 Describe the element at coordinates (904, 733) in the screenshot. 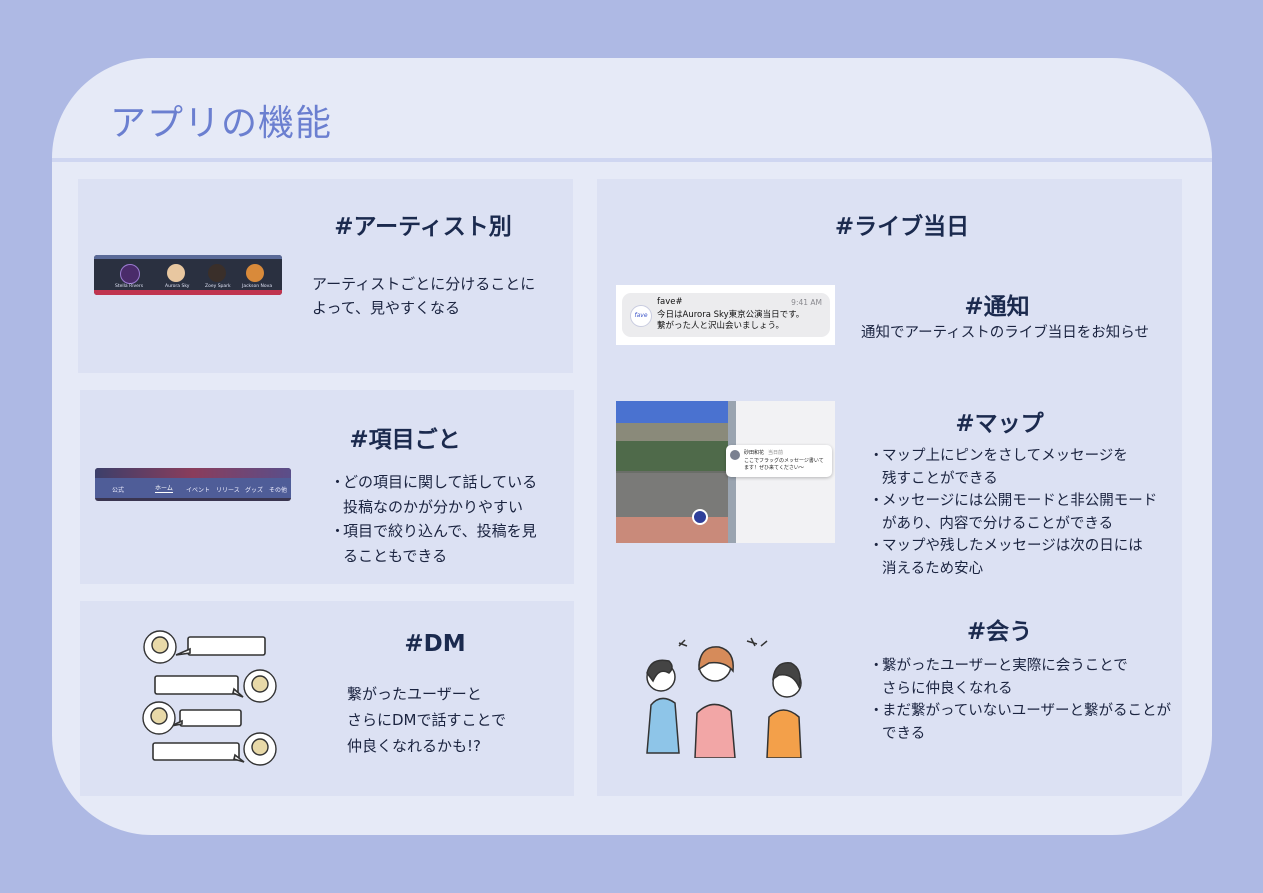

I see `bullet-line: できる` at that location.